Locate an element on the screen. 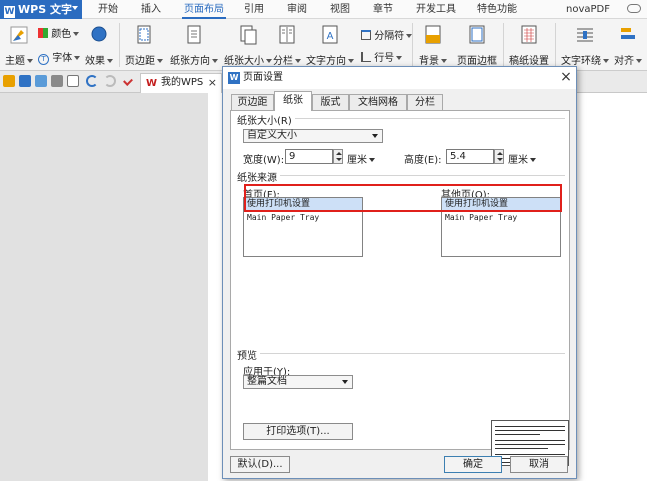 This screenshot has height=481, width=647. app-name: WPS 文字 is located at coordinates (45, 9).